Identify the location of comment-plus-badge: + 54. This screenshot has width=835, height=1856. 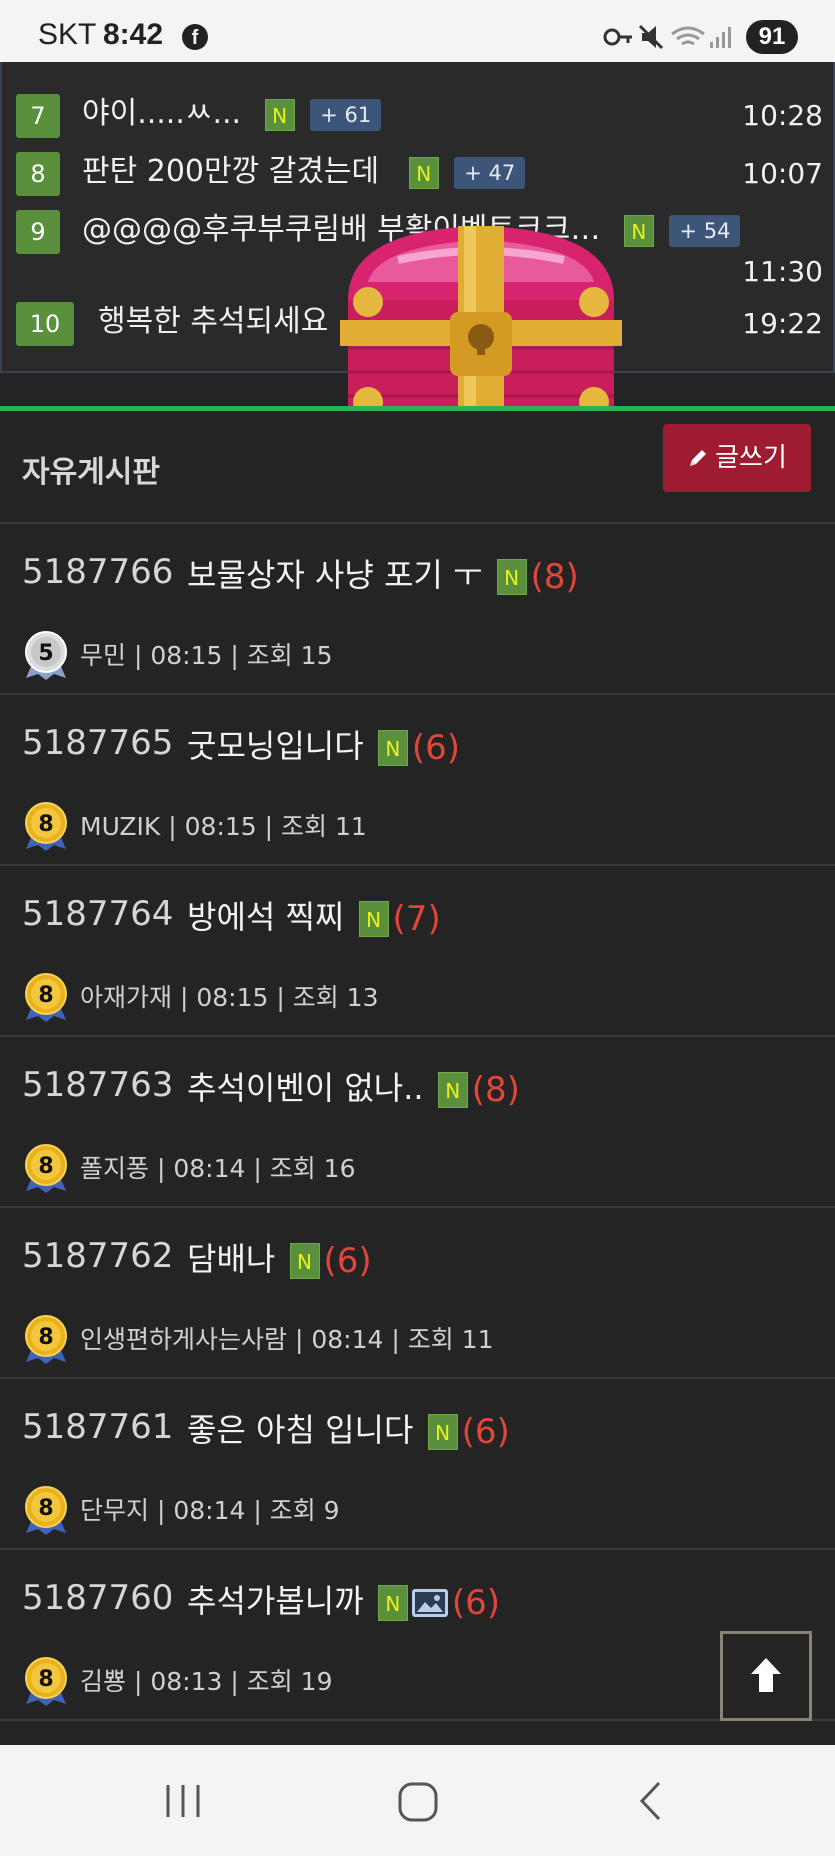
(705, 230).